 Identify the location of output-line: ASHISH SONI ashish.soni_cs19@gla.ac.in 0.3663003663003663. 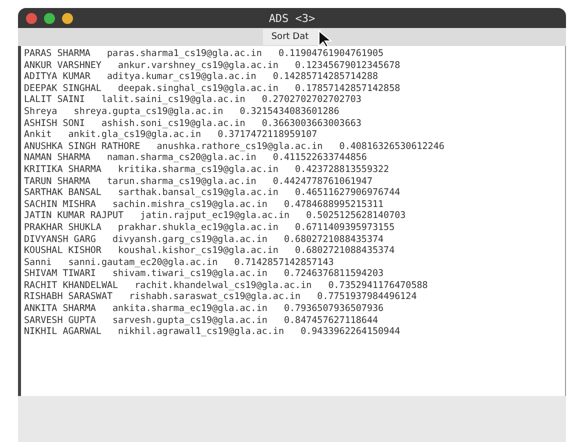
(193, 124).